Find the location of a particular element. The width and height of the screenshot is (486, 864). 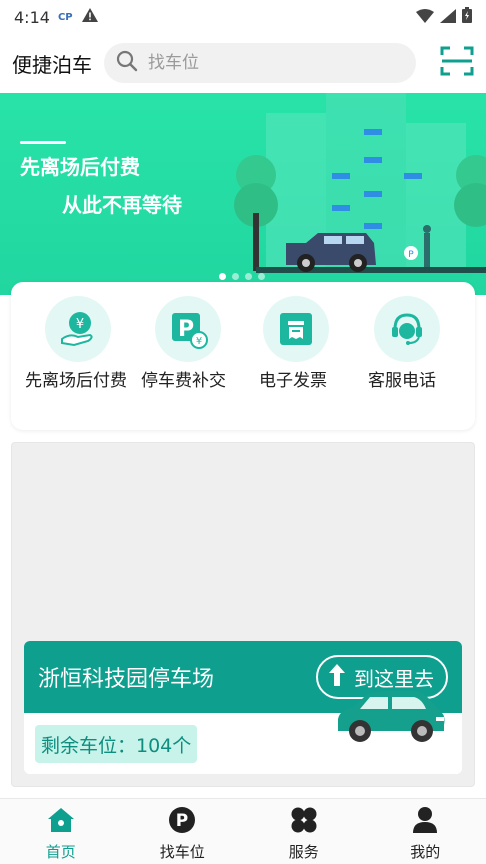

navigate-button-label: 到这里去 is located at coordinates (394, 678).